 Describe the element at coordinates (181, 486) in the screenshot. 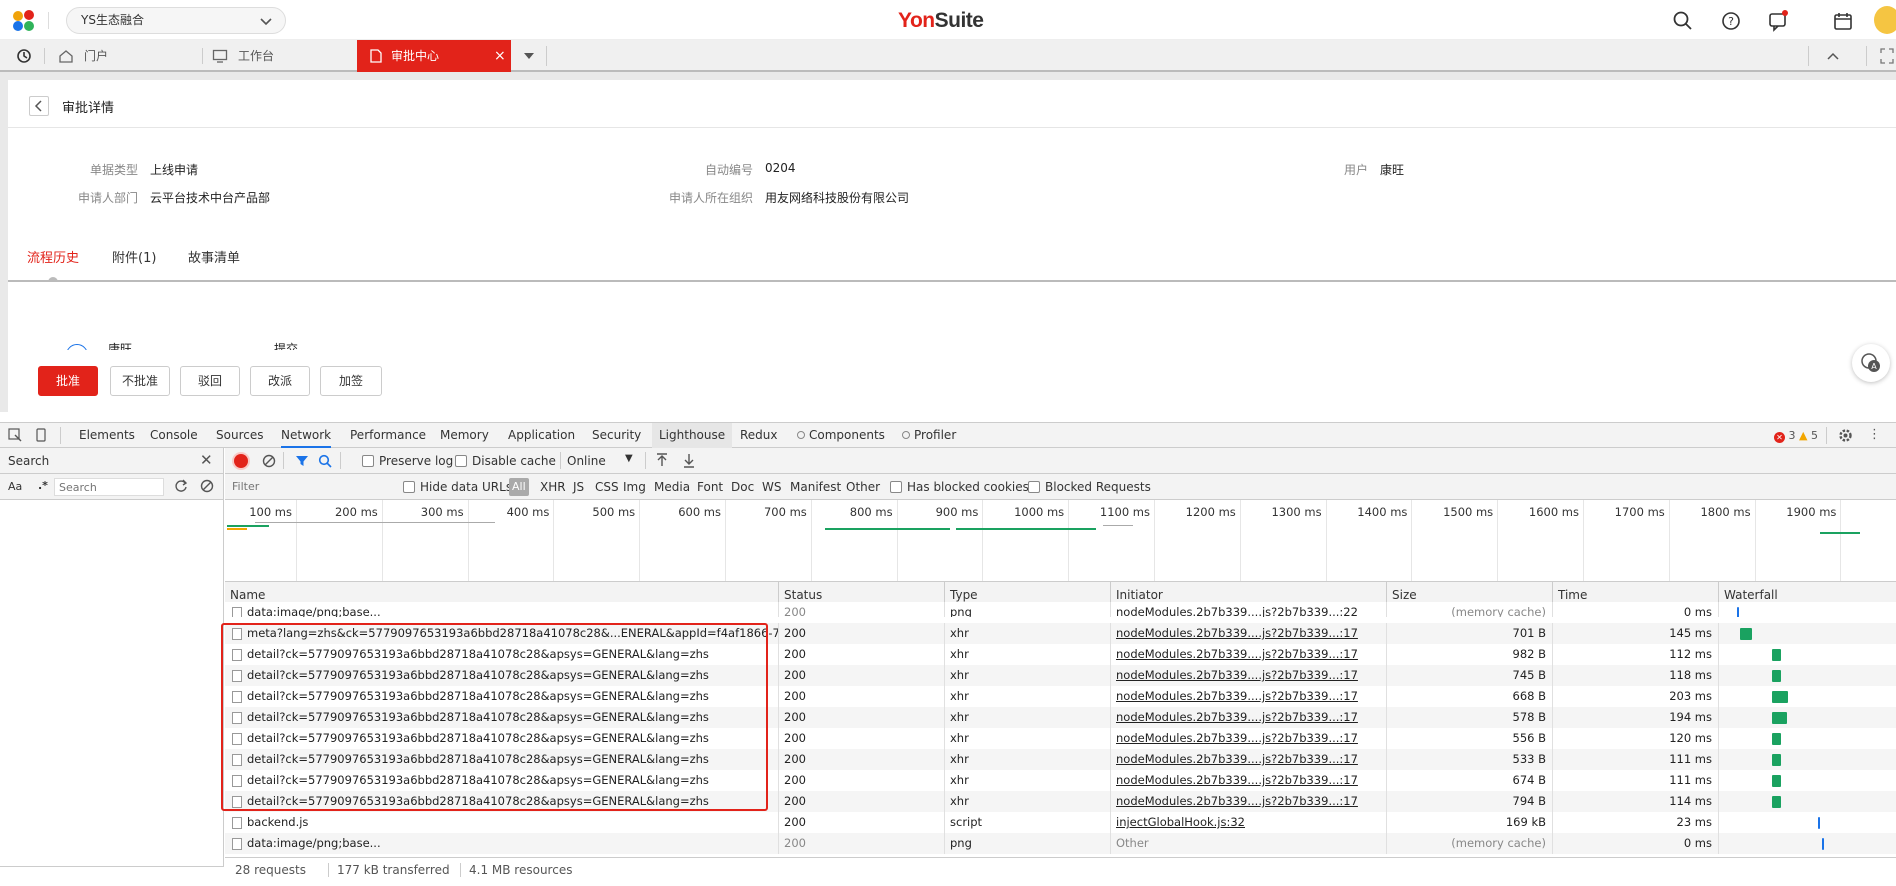

I see `refresh-icon` at that location.